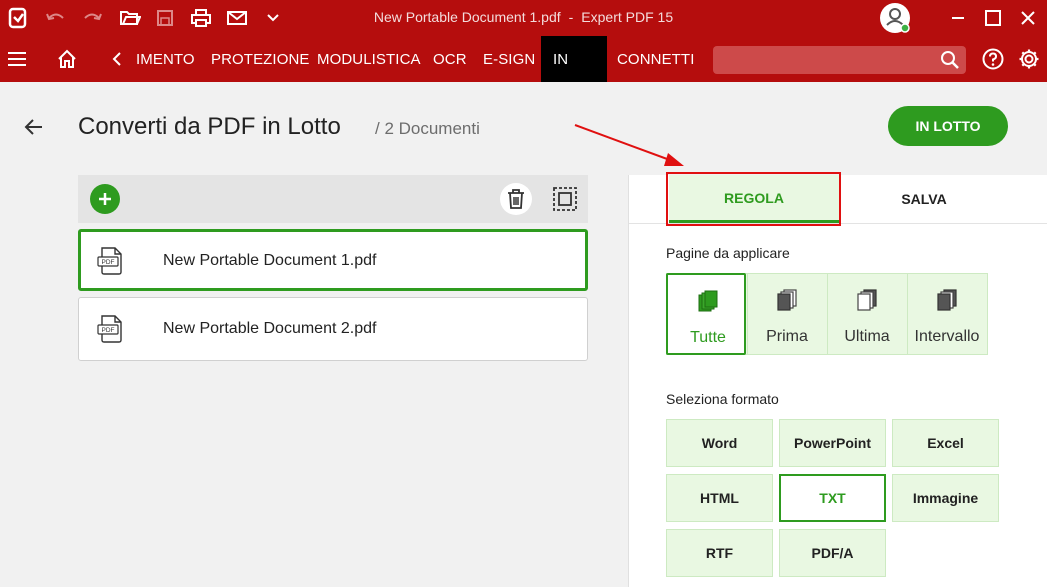 The width and height of the screenshot is (1047, 587). I want to click on file-name: New Portable Document 1.pdf, so click(270, 260).